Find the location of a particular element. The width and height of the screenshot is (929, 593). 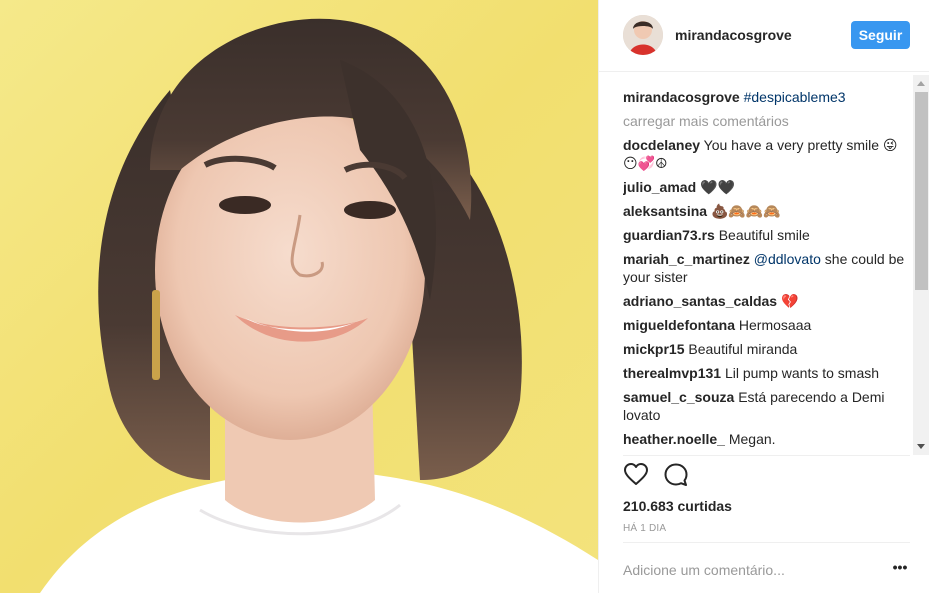

scroll-up-arrow-icon is located at coordinates (921, 83).